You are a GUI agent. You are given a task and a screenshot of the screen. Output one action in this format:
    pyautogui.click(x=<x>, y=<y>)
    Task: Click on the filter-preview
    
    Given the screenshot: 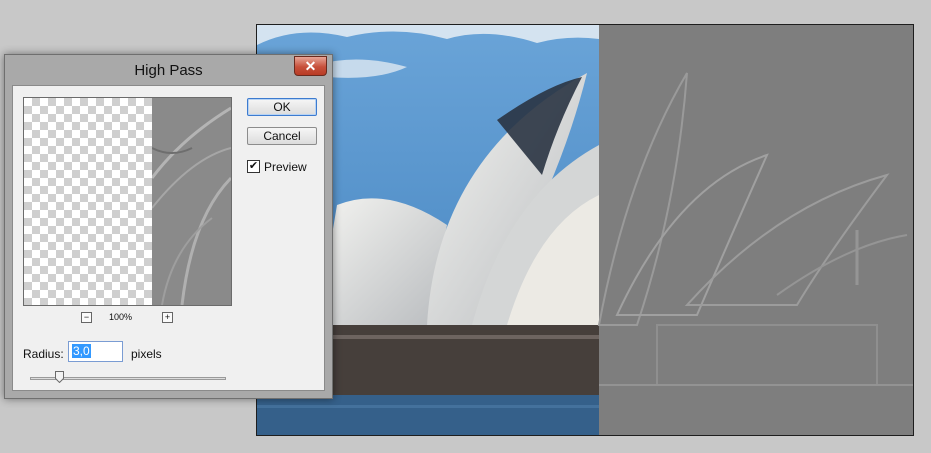 What is the action you would take?
    pyautogui.click(x=127, y=201)
    